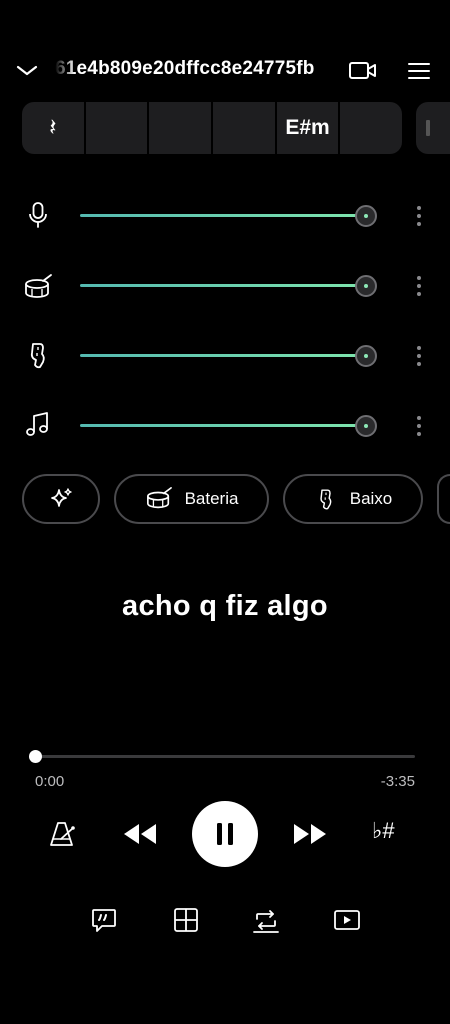 This screenshot has width=450, height=1024. Describe the element at coordinates (224, 425) in the screenshot. I see `other-volume-slider` at that location.